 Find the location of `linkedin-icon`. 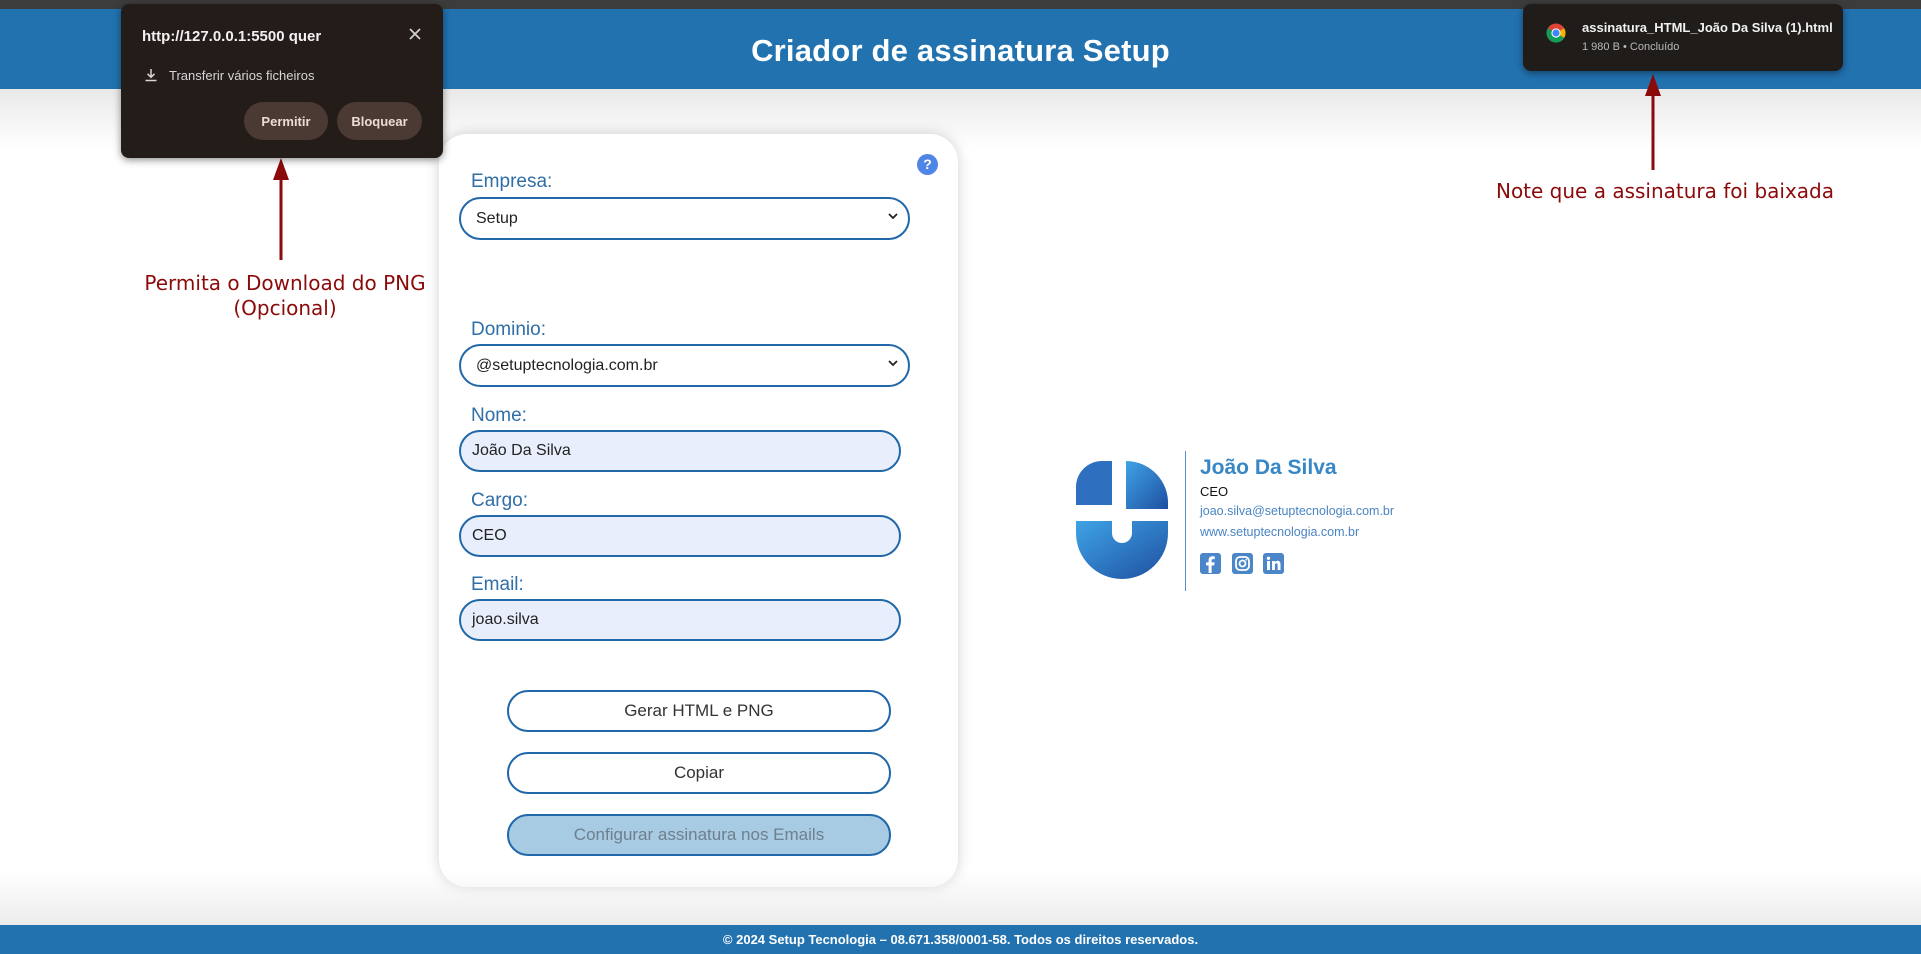

linkedin-icon is located at coordinates (1273, 563).